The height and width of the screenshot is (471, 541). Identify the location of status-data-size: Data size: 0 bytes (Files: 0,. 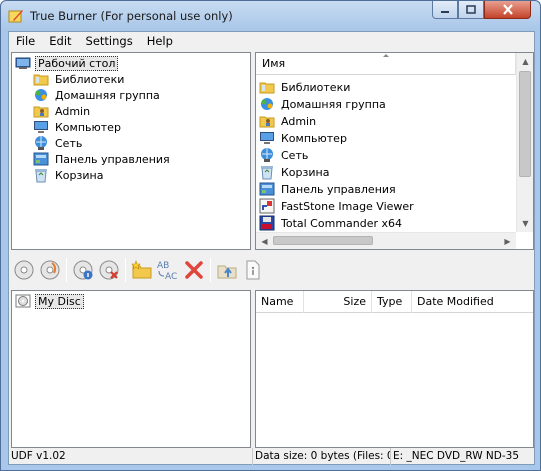
(322, 456).